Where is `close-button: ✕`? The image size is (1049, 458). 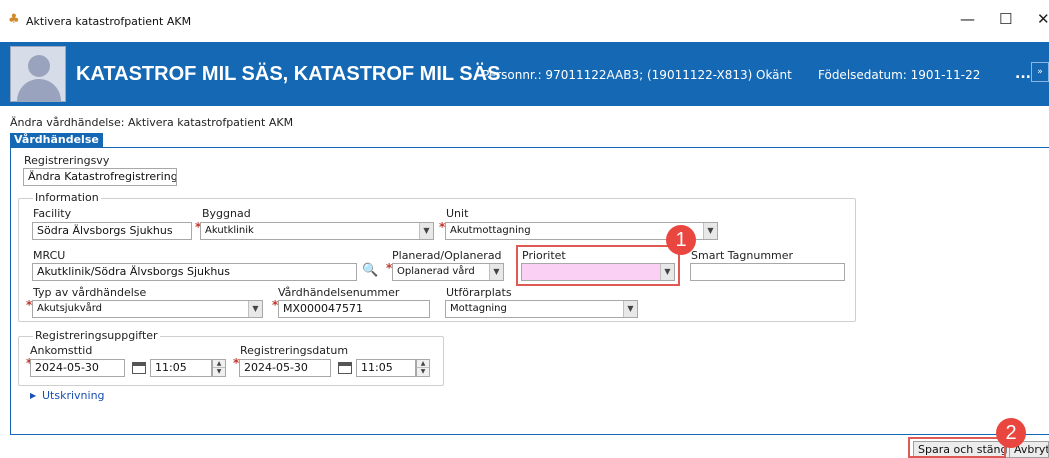 close-button: ✕ is located at coordinates (1043, 19).